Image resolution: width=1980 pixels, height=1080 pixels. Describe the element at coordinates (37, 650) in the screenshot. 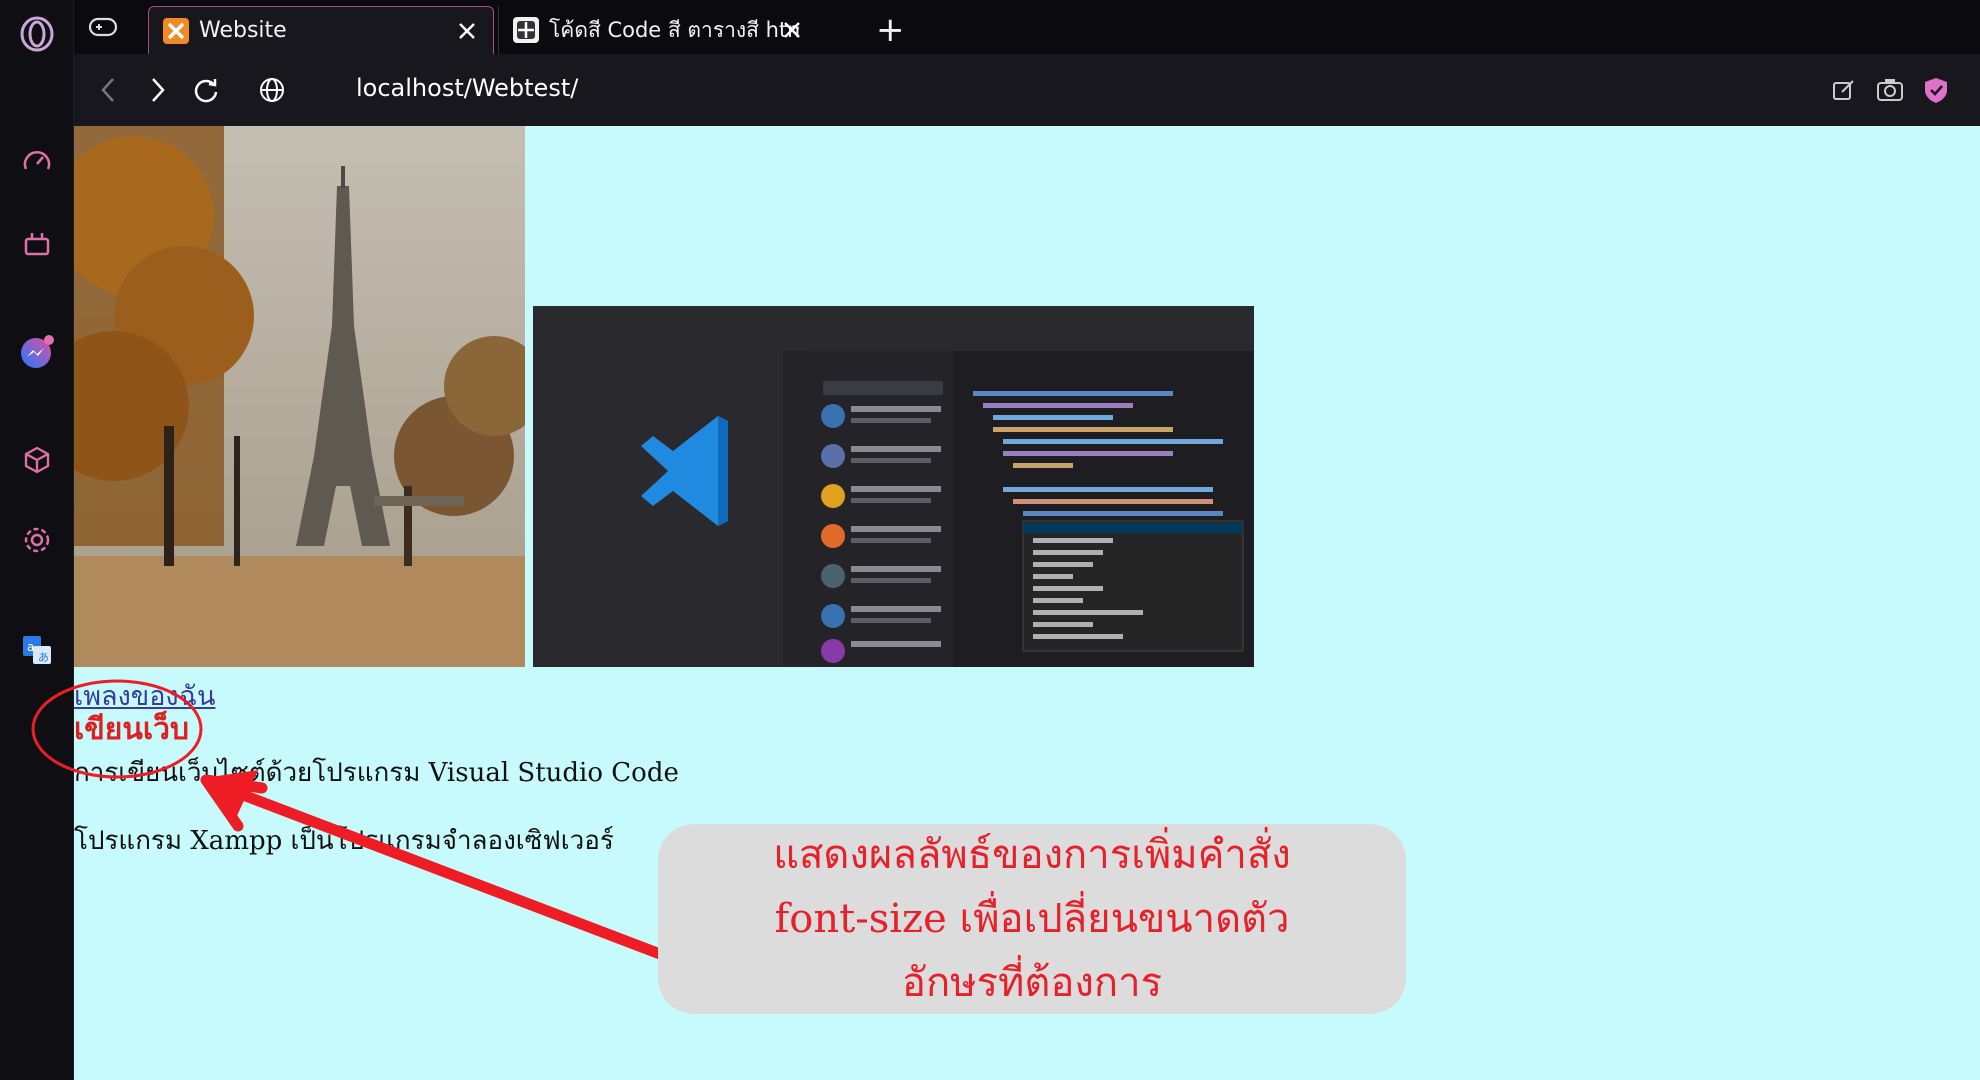

I see `translate-icon: aあ` at that location.